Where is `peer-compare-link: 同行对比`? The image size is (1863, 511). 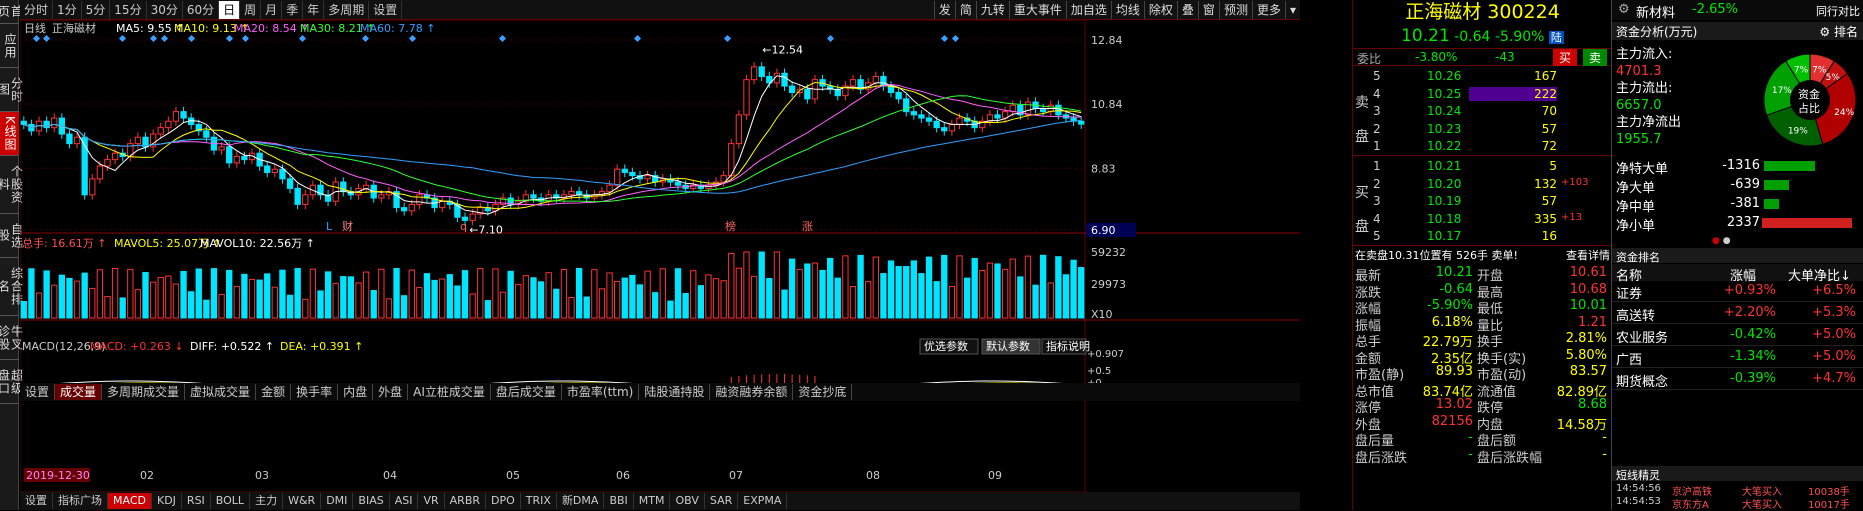 peer-compare-link: 同行对比 is located at coordinates (1838, 11).